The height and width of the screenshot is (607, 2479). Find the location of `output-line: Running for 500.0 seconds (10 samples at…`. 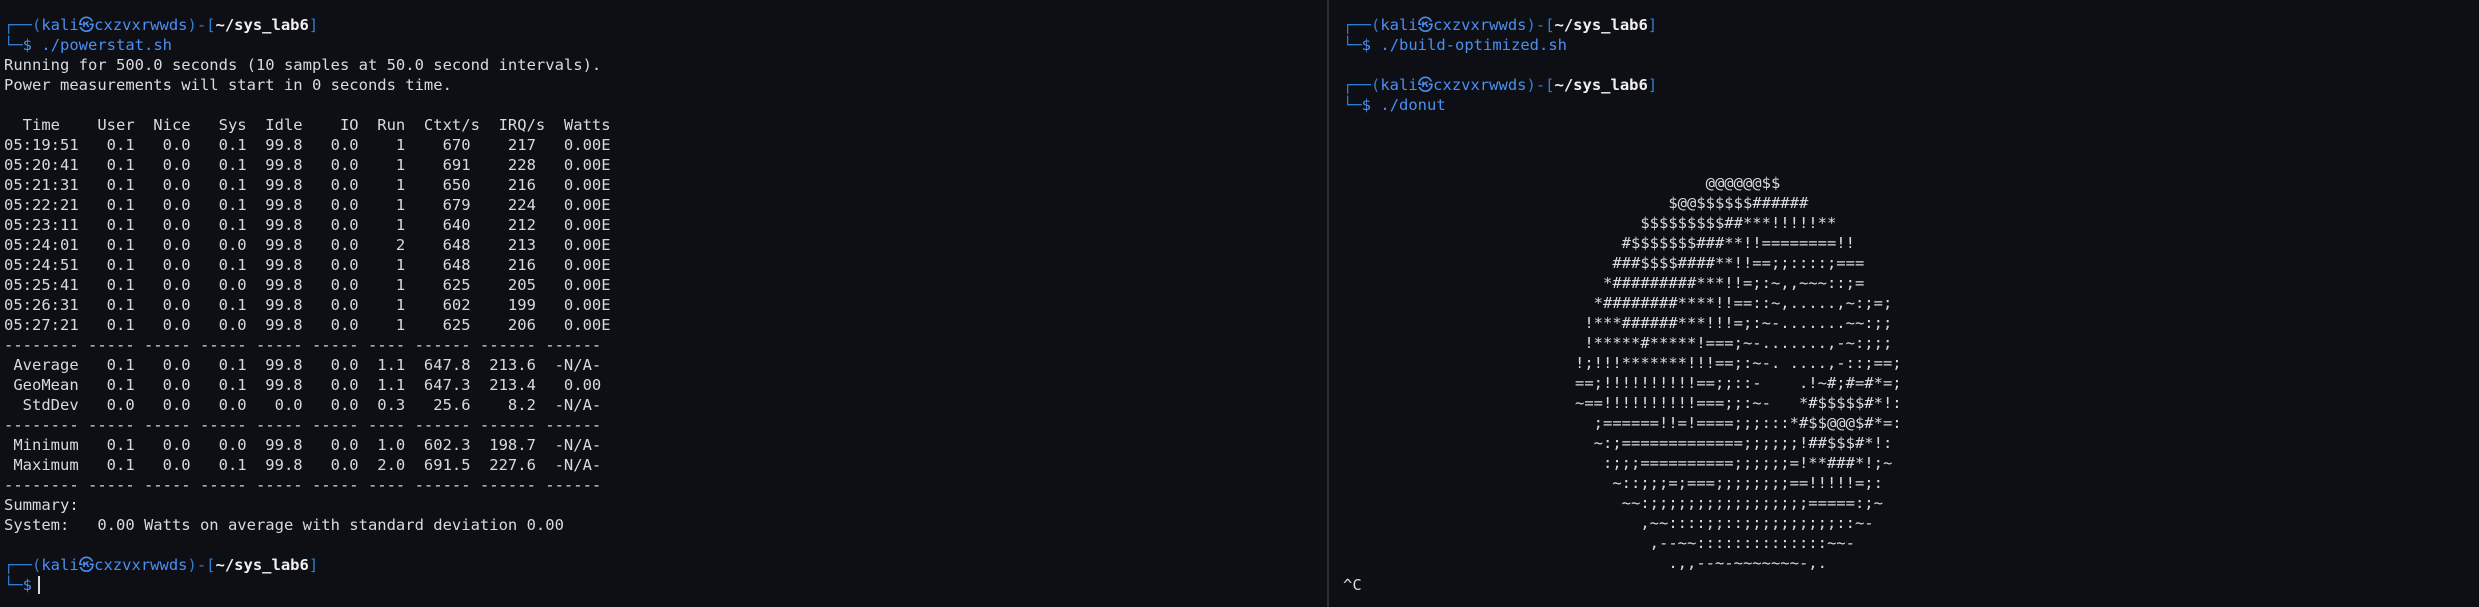

output-line: Running for 500.0 seconds (10 samples at… is located at coordinates (303, 65).